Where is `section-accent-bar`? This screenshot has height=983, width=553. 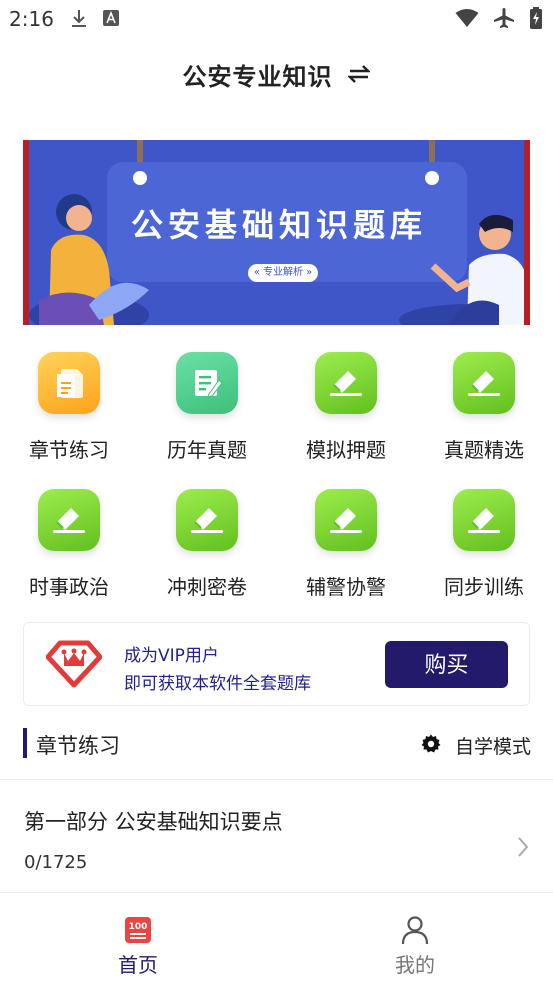 section-accent-bar is located at coordinates (25, 743).